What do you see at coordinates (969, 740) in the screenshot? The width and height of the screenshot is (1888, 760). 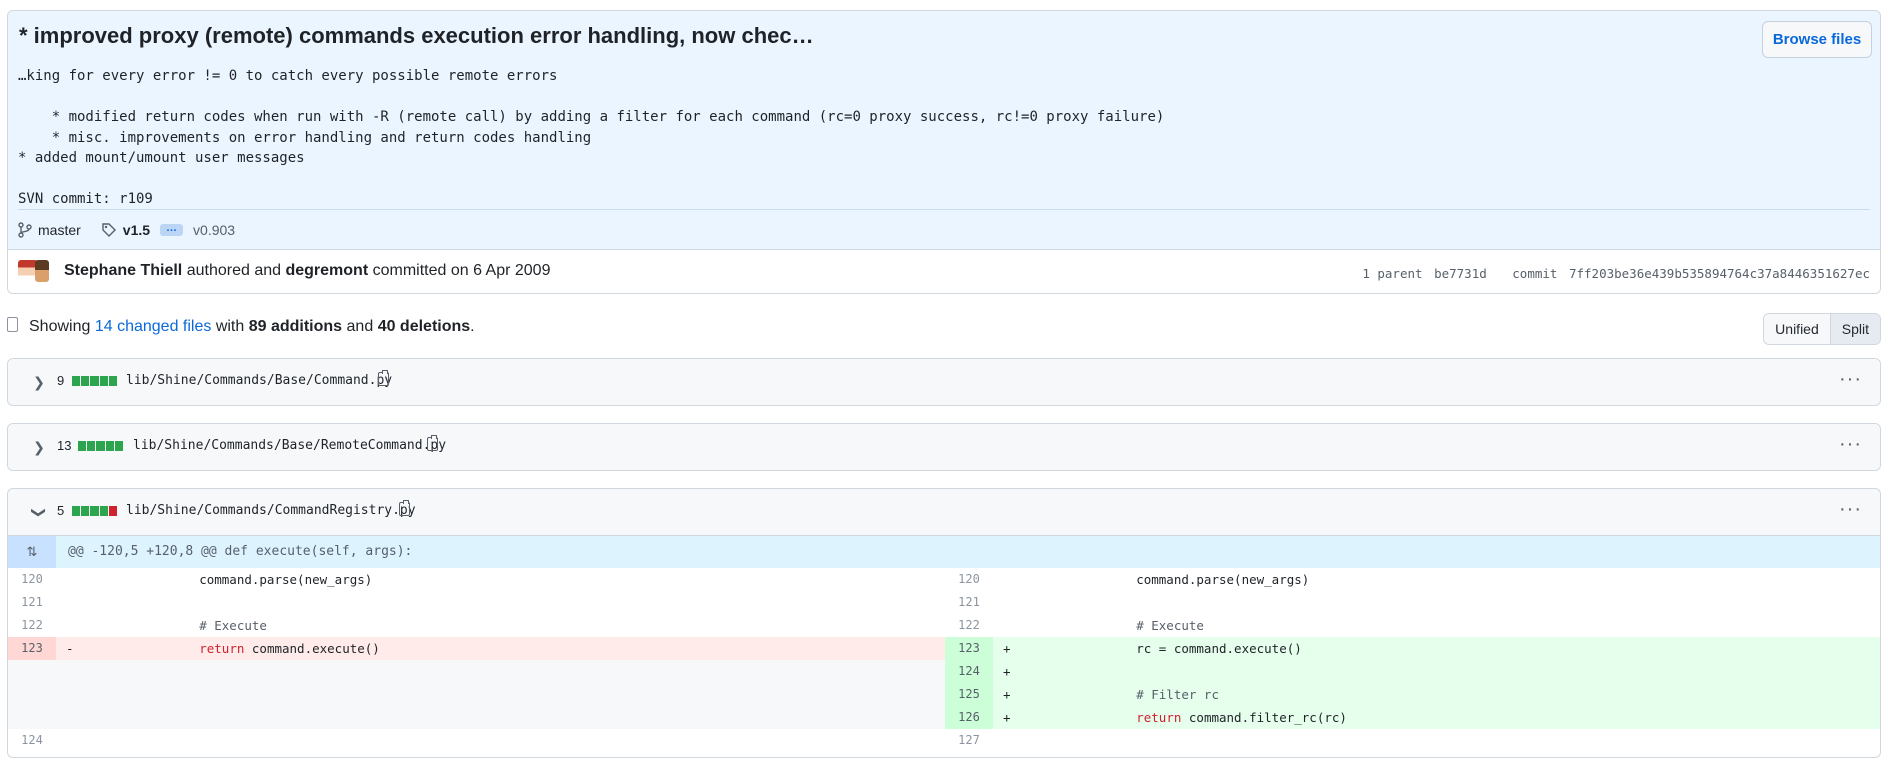 I see `line-number: 127` at bounding box center [969, 740].